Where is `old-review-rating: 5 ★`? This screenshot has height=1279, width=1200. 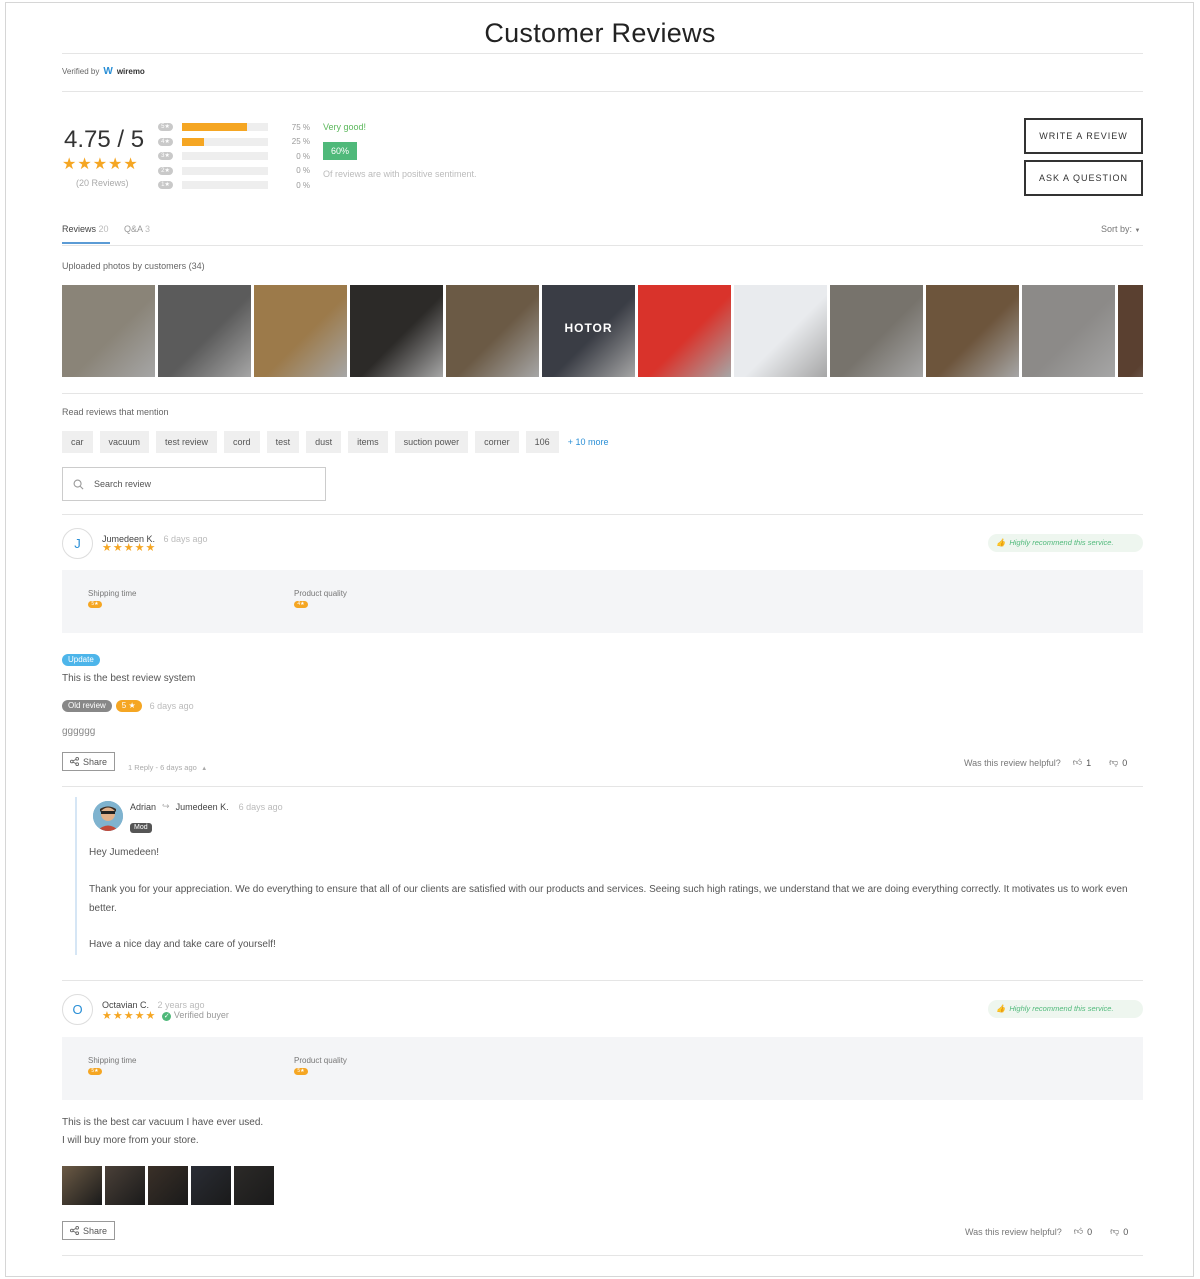
old-review-rating: 5 ★ is located at coordinates (128, 706).